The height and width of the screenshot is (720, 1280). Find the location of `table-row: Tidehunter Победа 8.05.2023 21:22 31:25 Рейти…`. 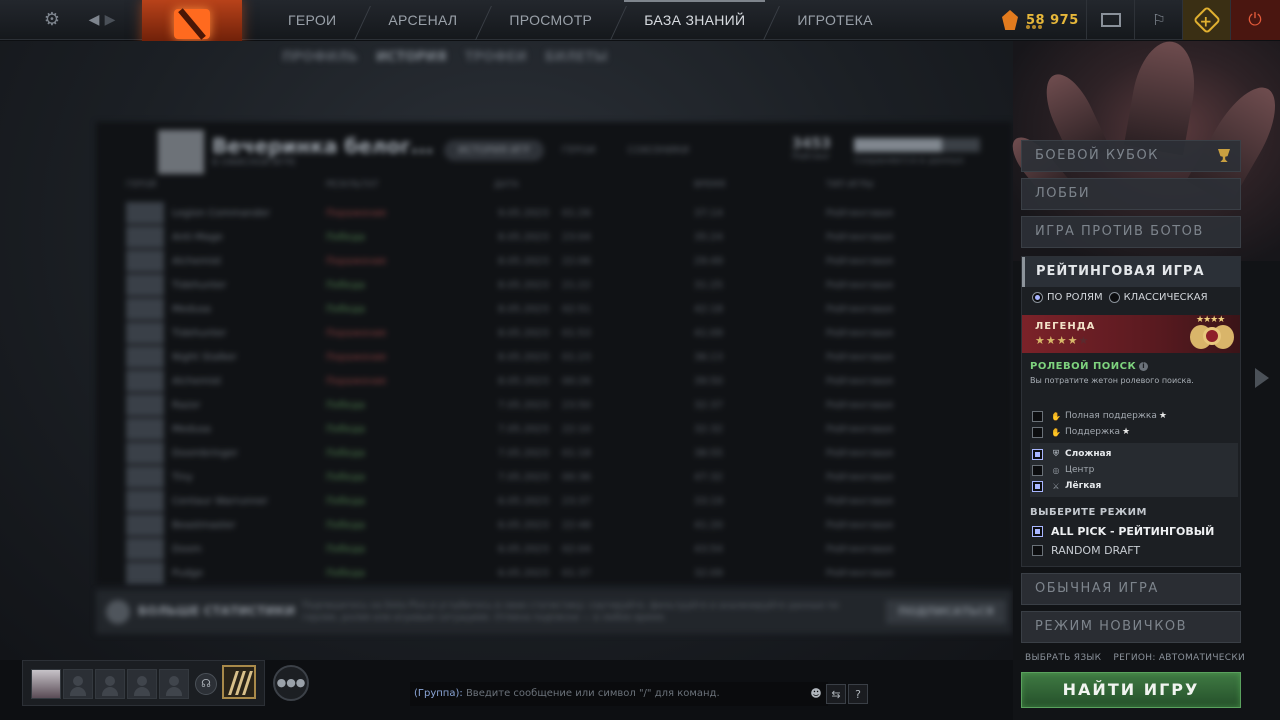

table-row: Tidehunter Победа 8.05.2023 21:22 31:25 Рейти… is located at coordinates (556, 286).